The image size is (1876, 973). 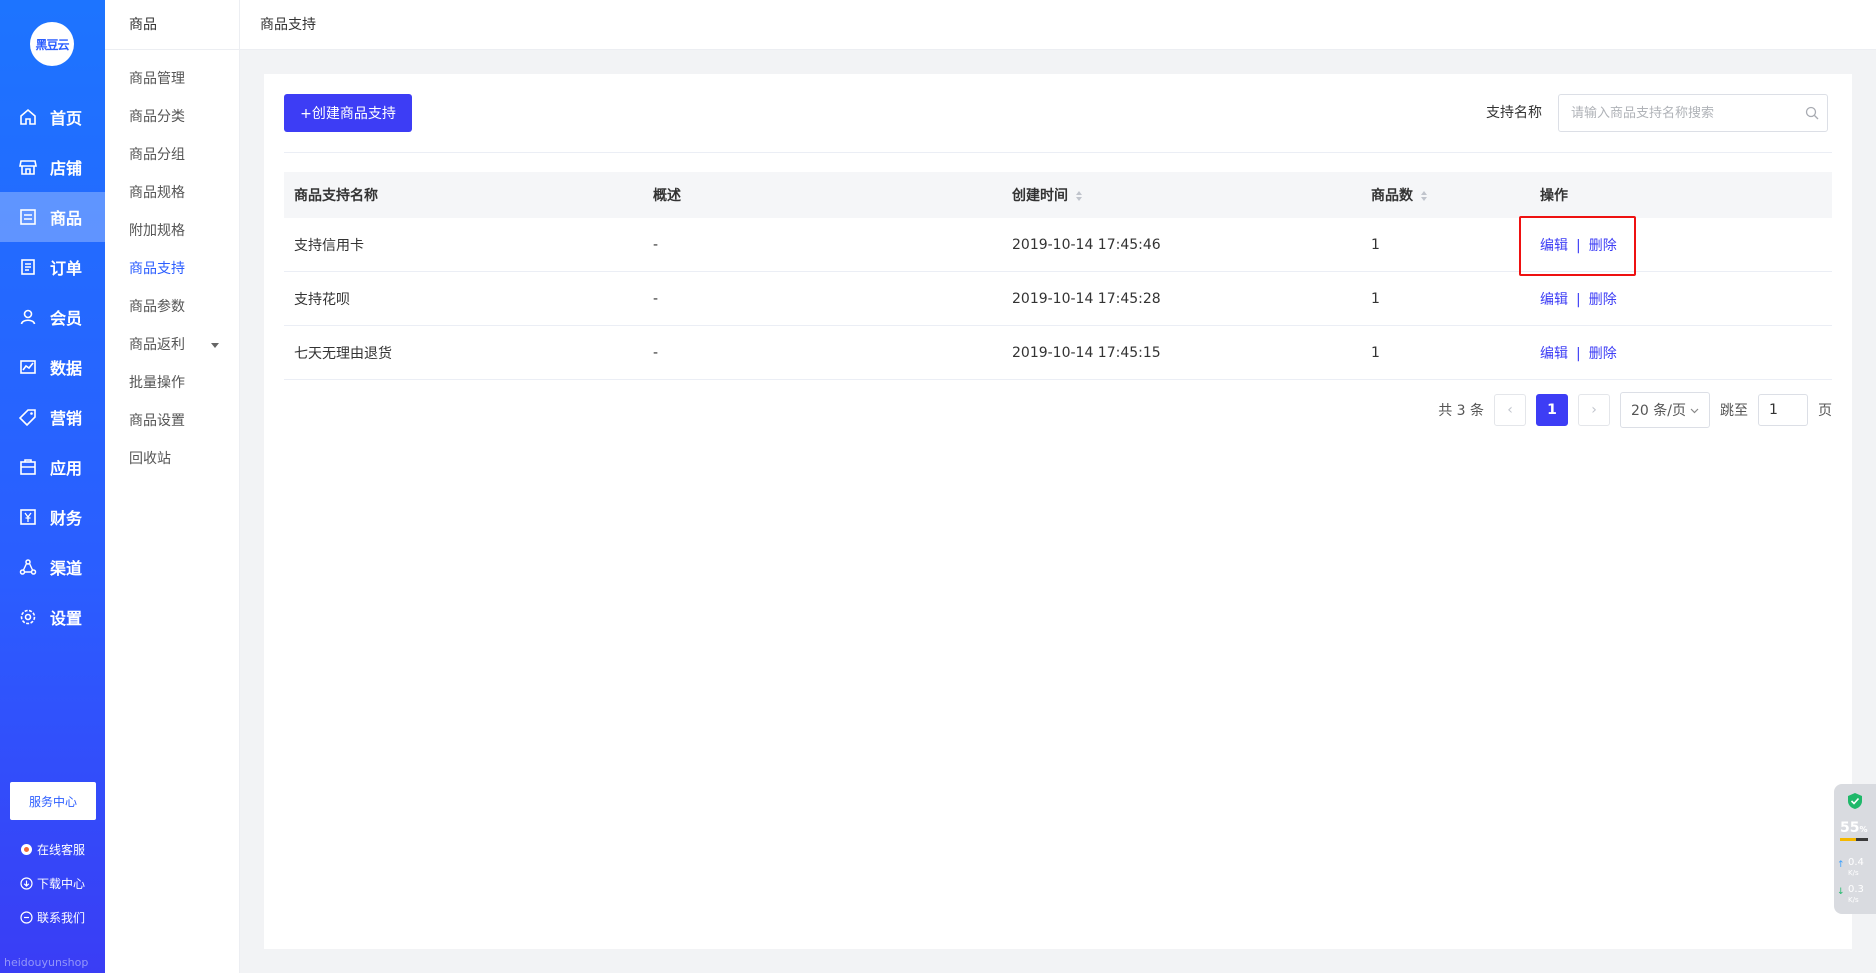 What do you see at coordinates (66, 468) in the screenshot?
I see `nav-label: 应用` at bounding box center [66, 468].